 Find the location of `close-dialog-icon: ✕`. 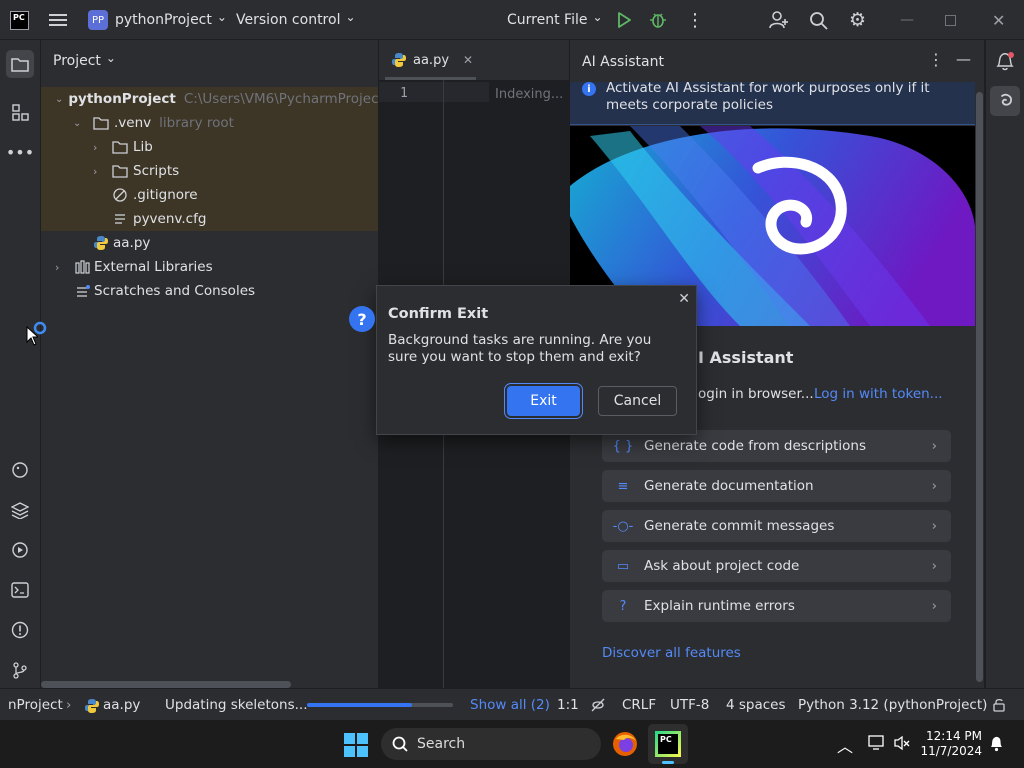

close-dialog-icon: ✕ is located at coordinates (684, 299).